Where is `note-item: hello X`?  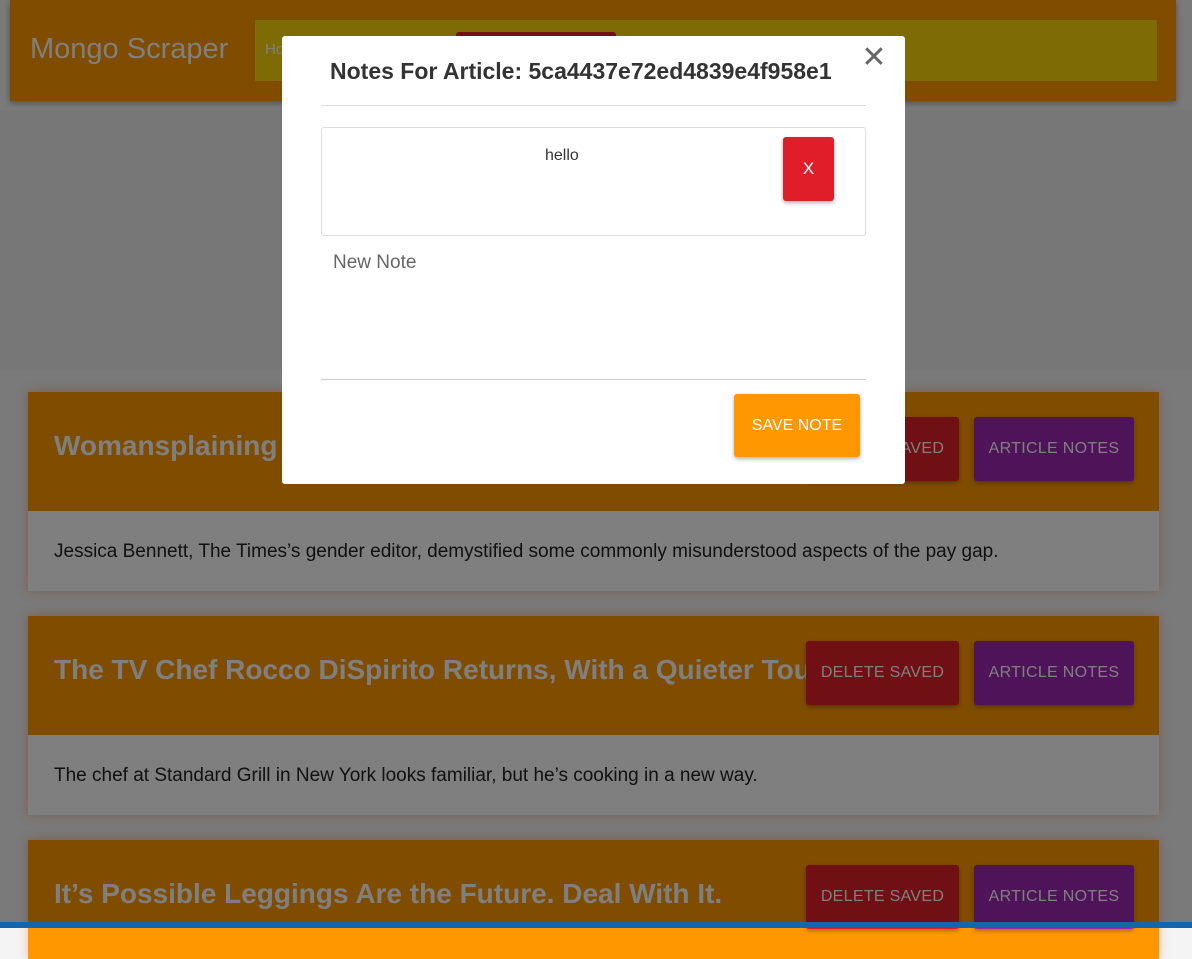 note-item: hello X is located at coordinates (593, 181).